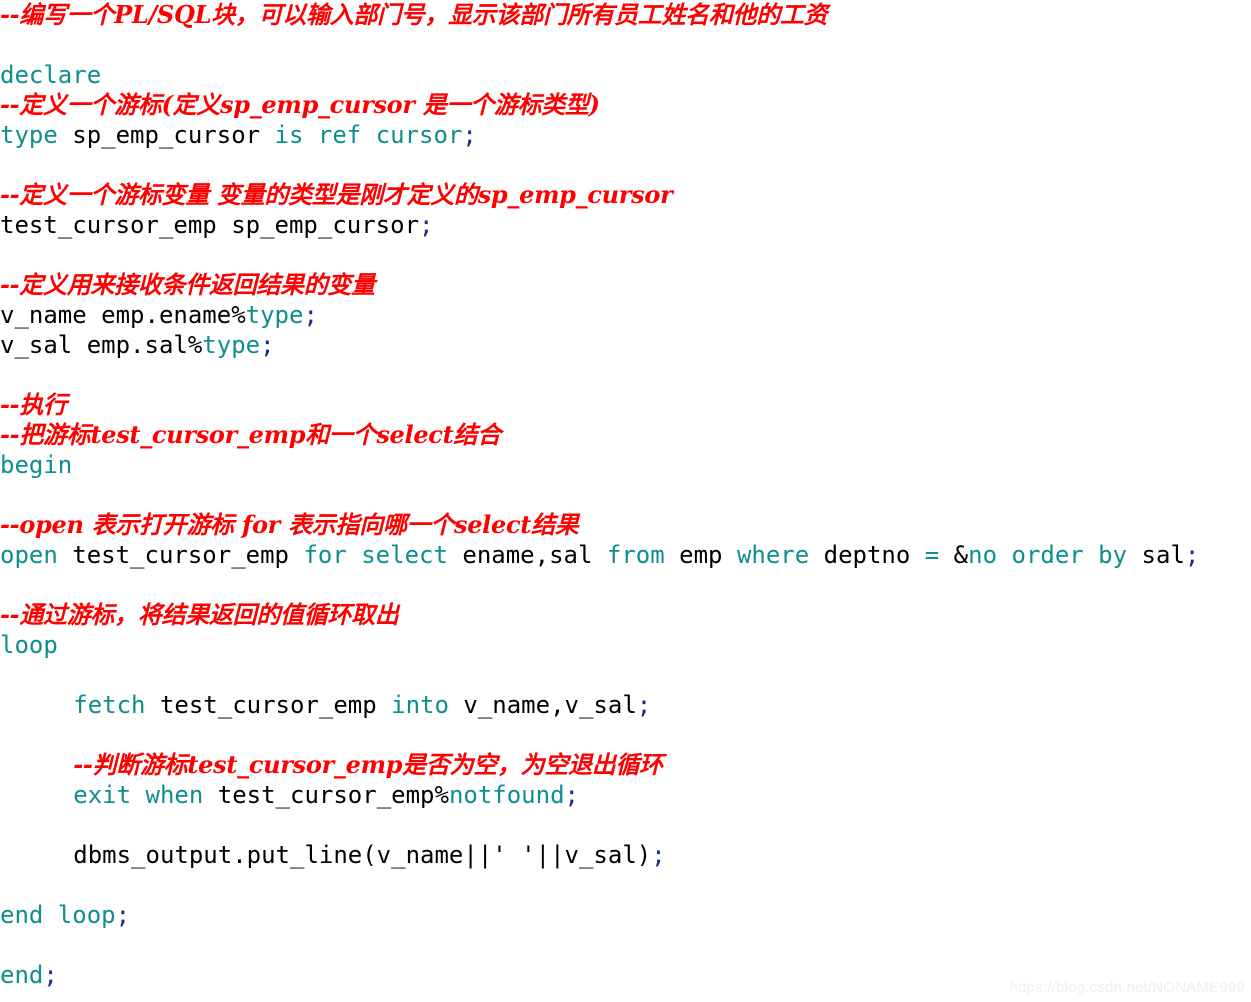  Describe the element at coordinates (114, 195) in the screenshot. I see `comment-cjk: 定义一个游标变量` at that location.